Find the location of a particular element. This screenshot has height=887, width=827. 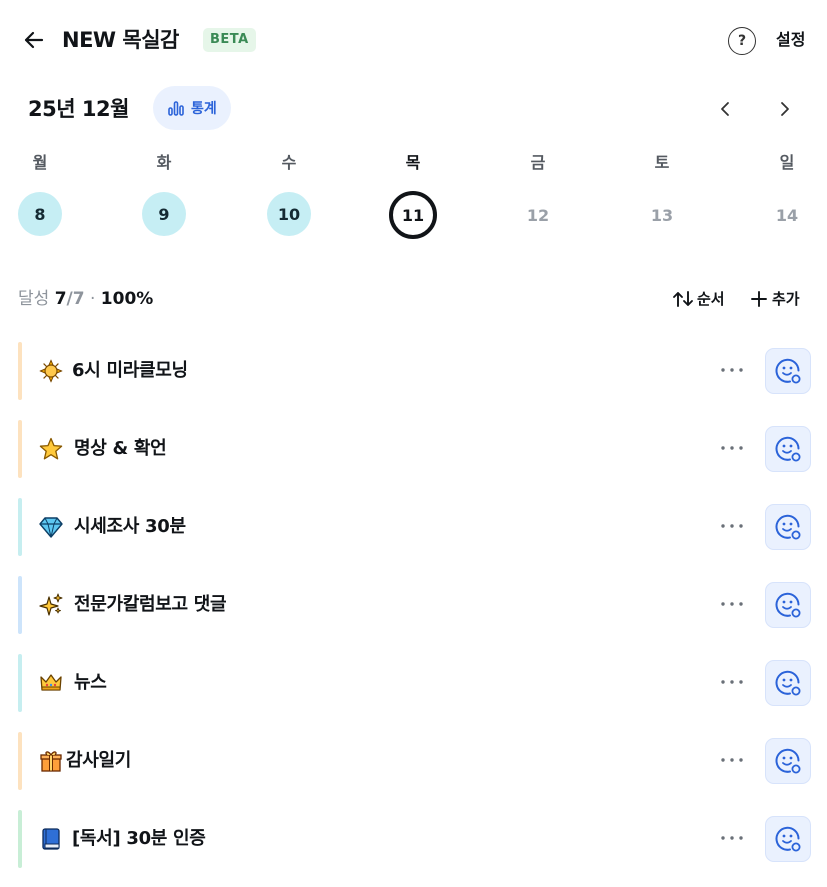

task-name: [독서] 30분 인증 is located at coordinates (139, 838).